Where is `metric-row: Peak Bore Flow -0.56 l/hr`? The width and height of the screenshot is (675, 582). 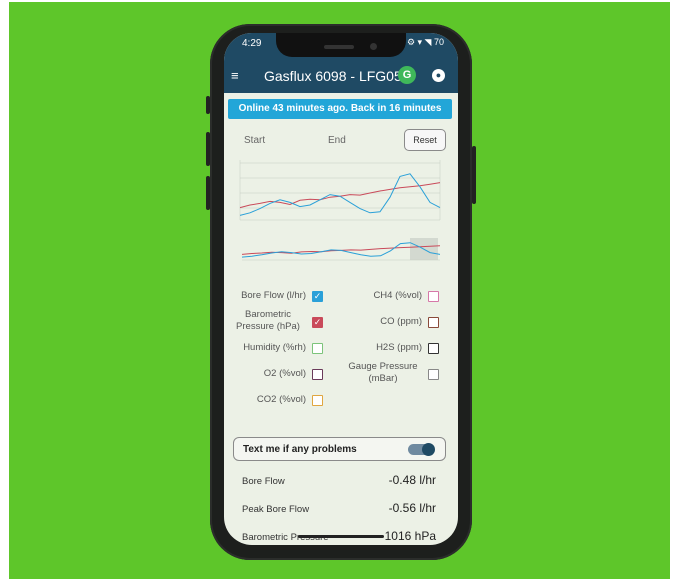 metric-row: Peak Bore Flow -0.56 l/hr is located at coordinates (341, 509).